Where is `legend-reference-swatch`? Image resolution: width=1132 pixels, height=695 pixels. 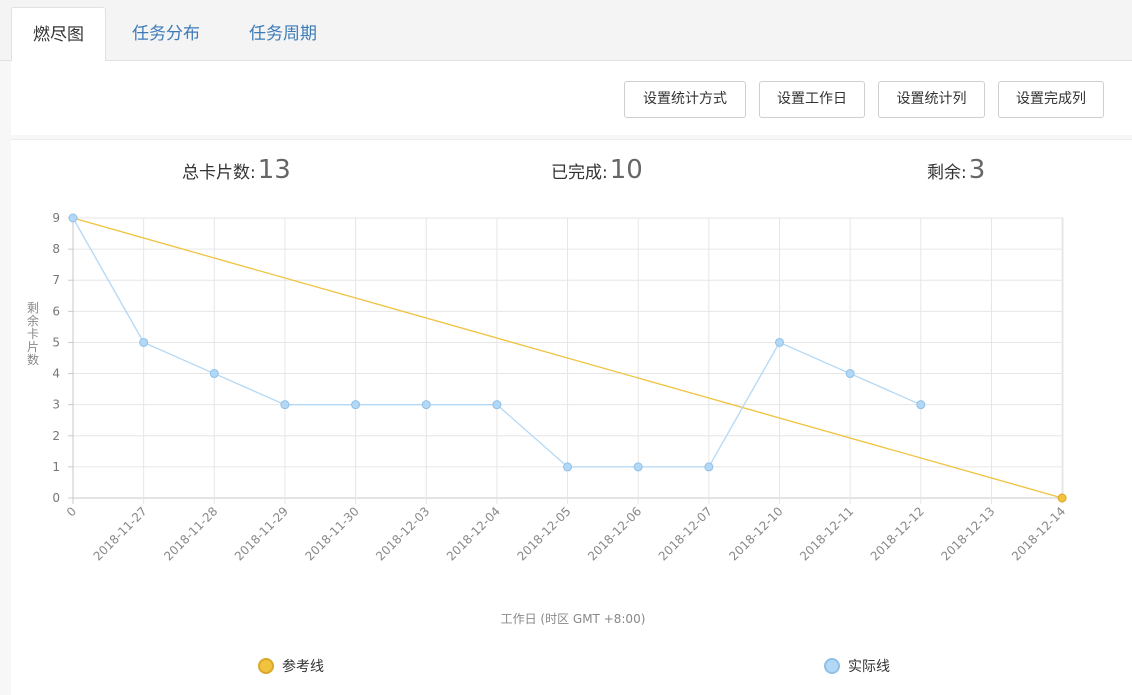
legend-reference-swatch is located at coordinates (266, 666).